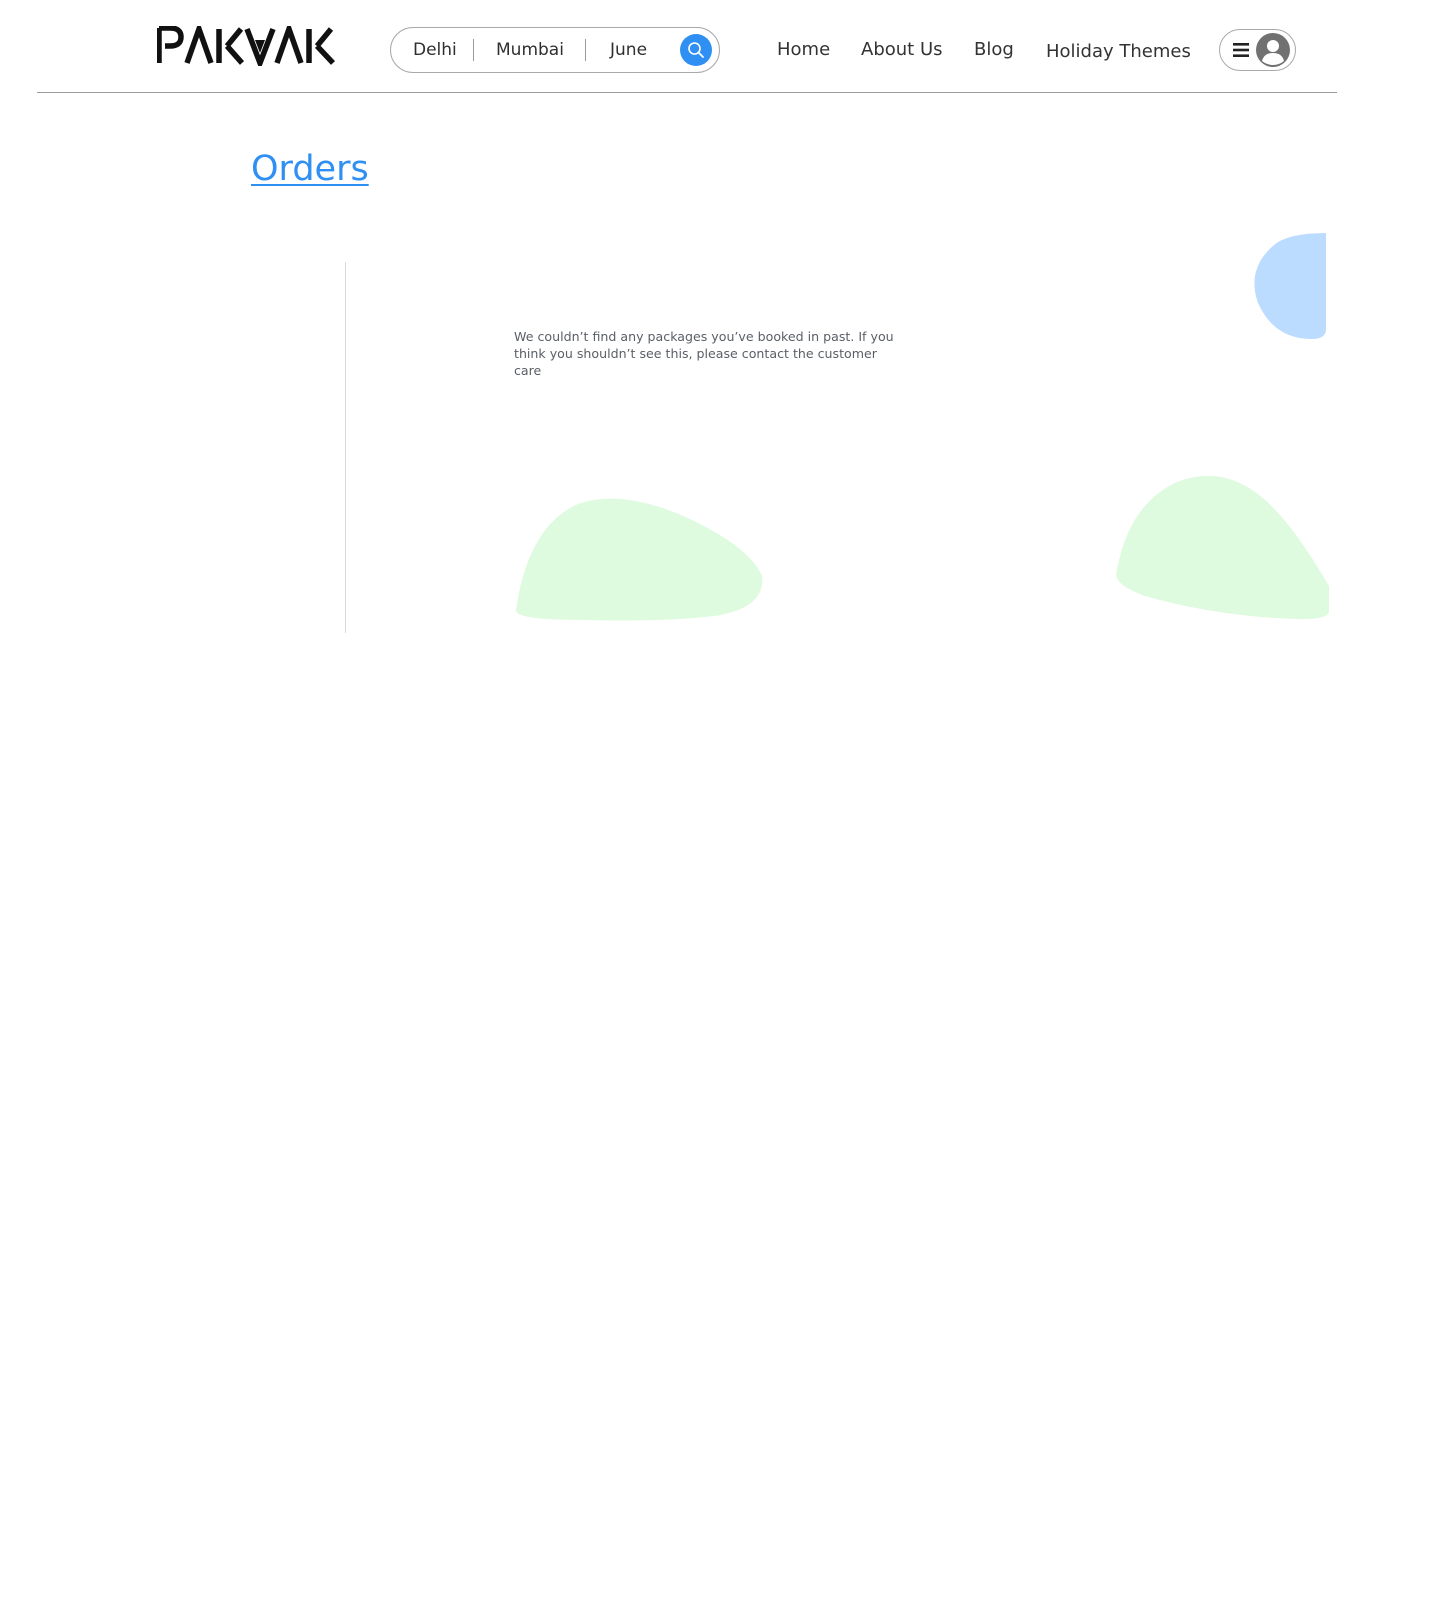  I want to click on decorative-blob-blue, so click(1290, 286).